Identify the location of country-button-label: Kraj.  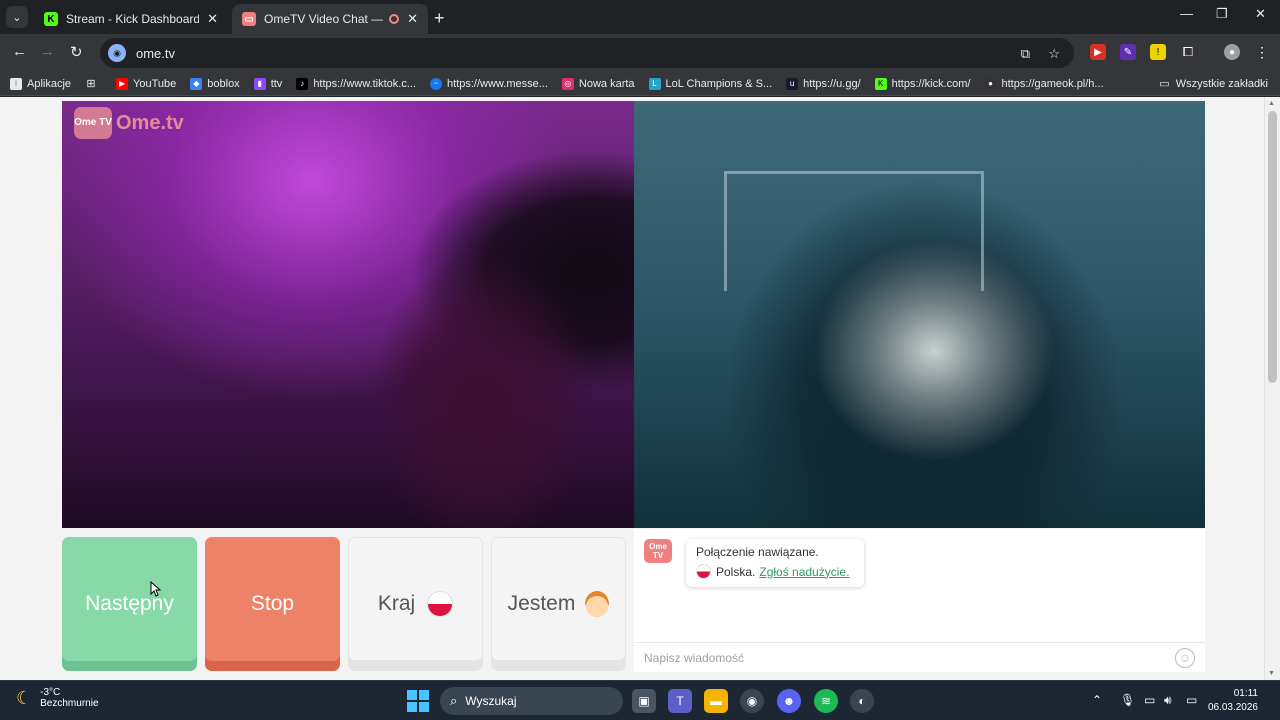
(396, 603).